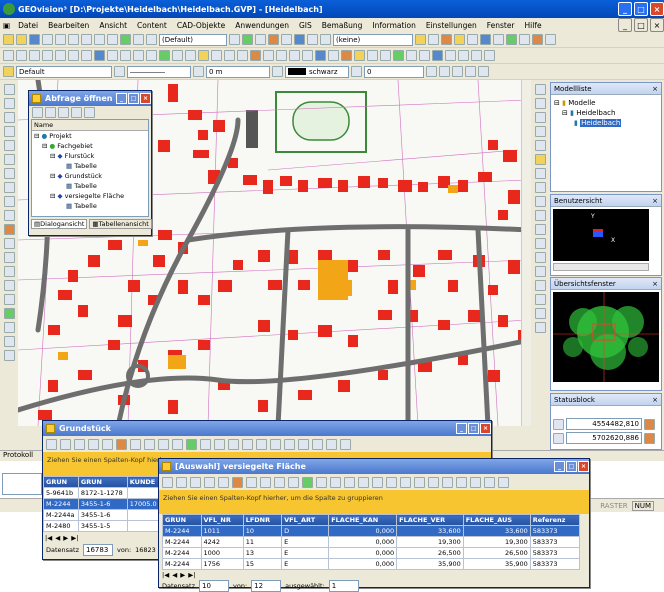 This screenshot has width=664, height=592. What do you see at coordinates (209, 482) in the screenshot?
I see `av-tool-4-icon` at bounding box center [209, 482].